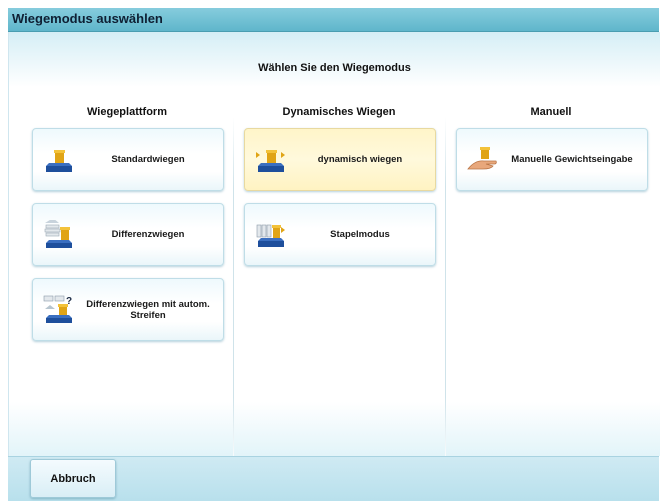  I want to click on tile-label: Manuelle Gewichtseingabe, so click(572, 159).